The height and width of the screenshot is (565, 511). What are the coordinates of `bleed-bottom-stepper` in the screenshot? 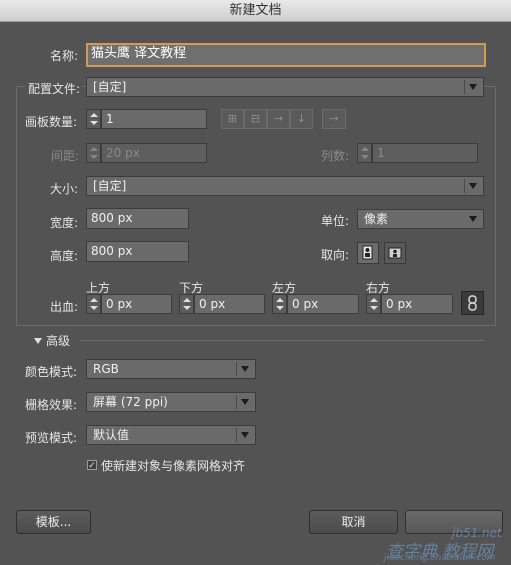 It's located at (186, 304).